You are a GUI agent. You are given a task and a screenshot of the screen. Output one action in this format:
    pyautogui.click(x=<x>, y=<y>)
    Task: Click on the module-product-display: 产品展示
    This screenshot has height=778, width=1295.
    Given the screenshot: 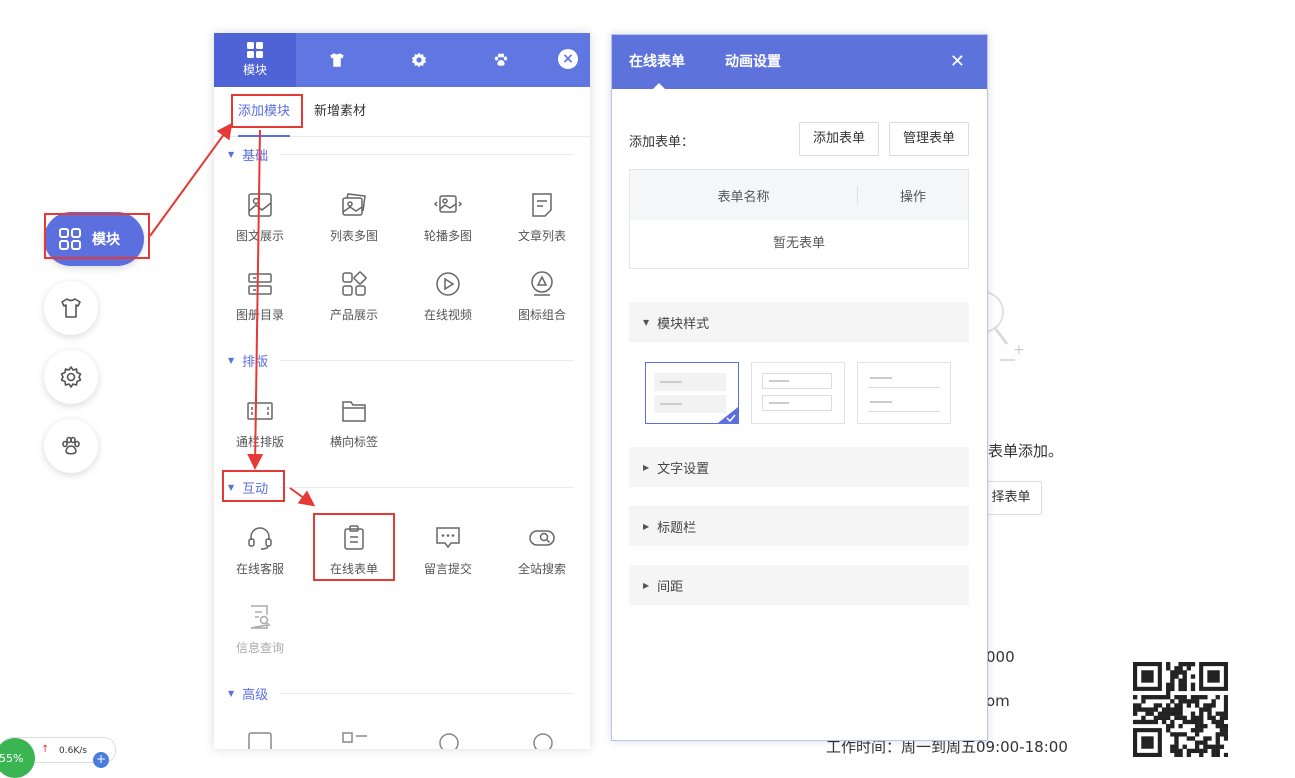 What is the action you would take?
    pyautogui.click(x=354, y=296)
    